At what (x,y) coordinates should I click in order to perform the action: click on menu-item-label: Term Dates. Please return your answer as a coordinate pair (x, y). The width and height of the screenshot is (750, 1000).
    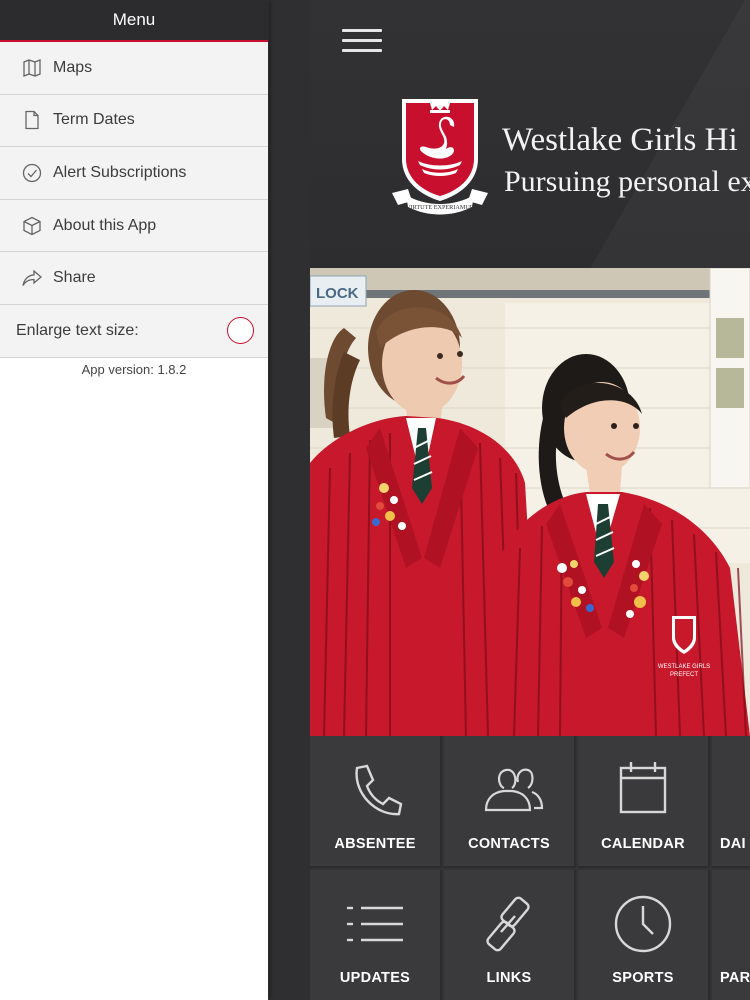
    Looking at the image, I should click on (94, 120).